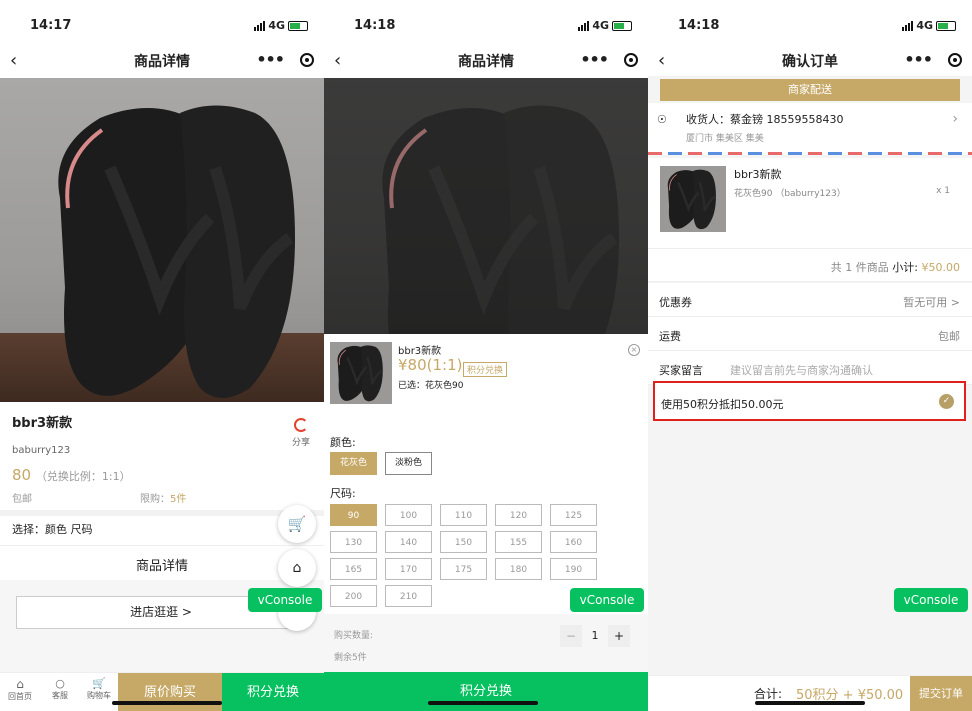 Image resolution: width=972 pixels, height=711 pixels. Describe the element at coordinates (99, 683) in the screenshot. I see `cart-tab-icon: 🛒` at that location.